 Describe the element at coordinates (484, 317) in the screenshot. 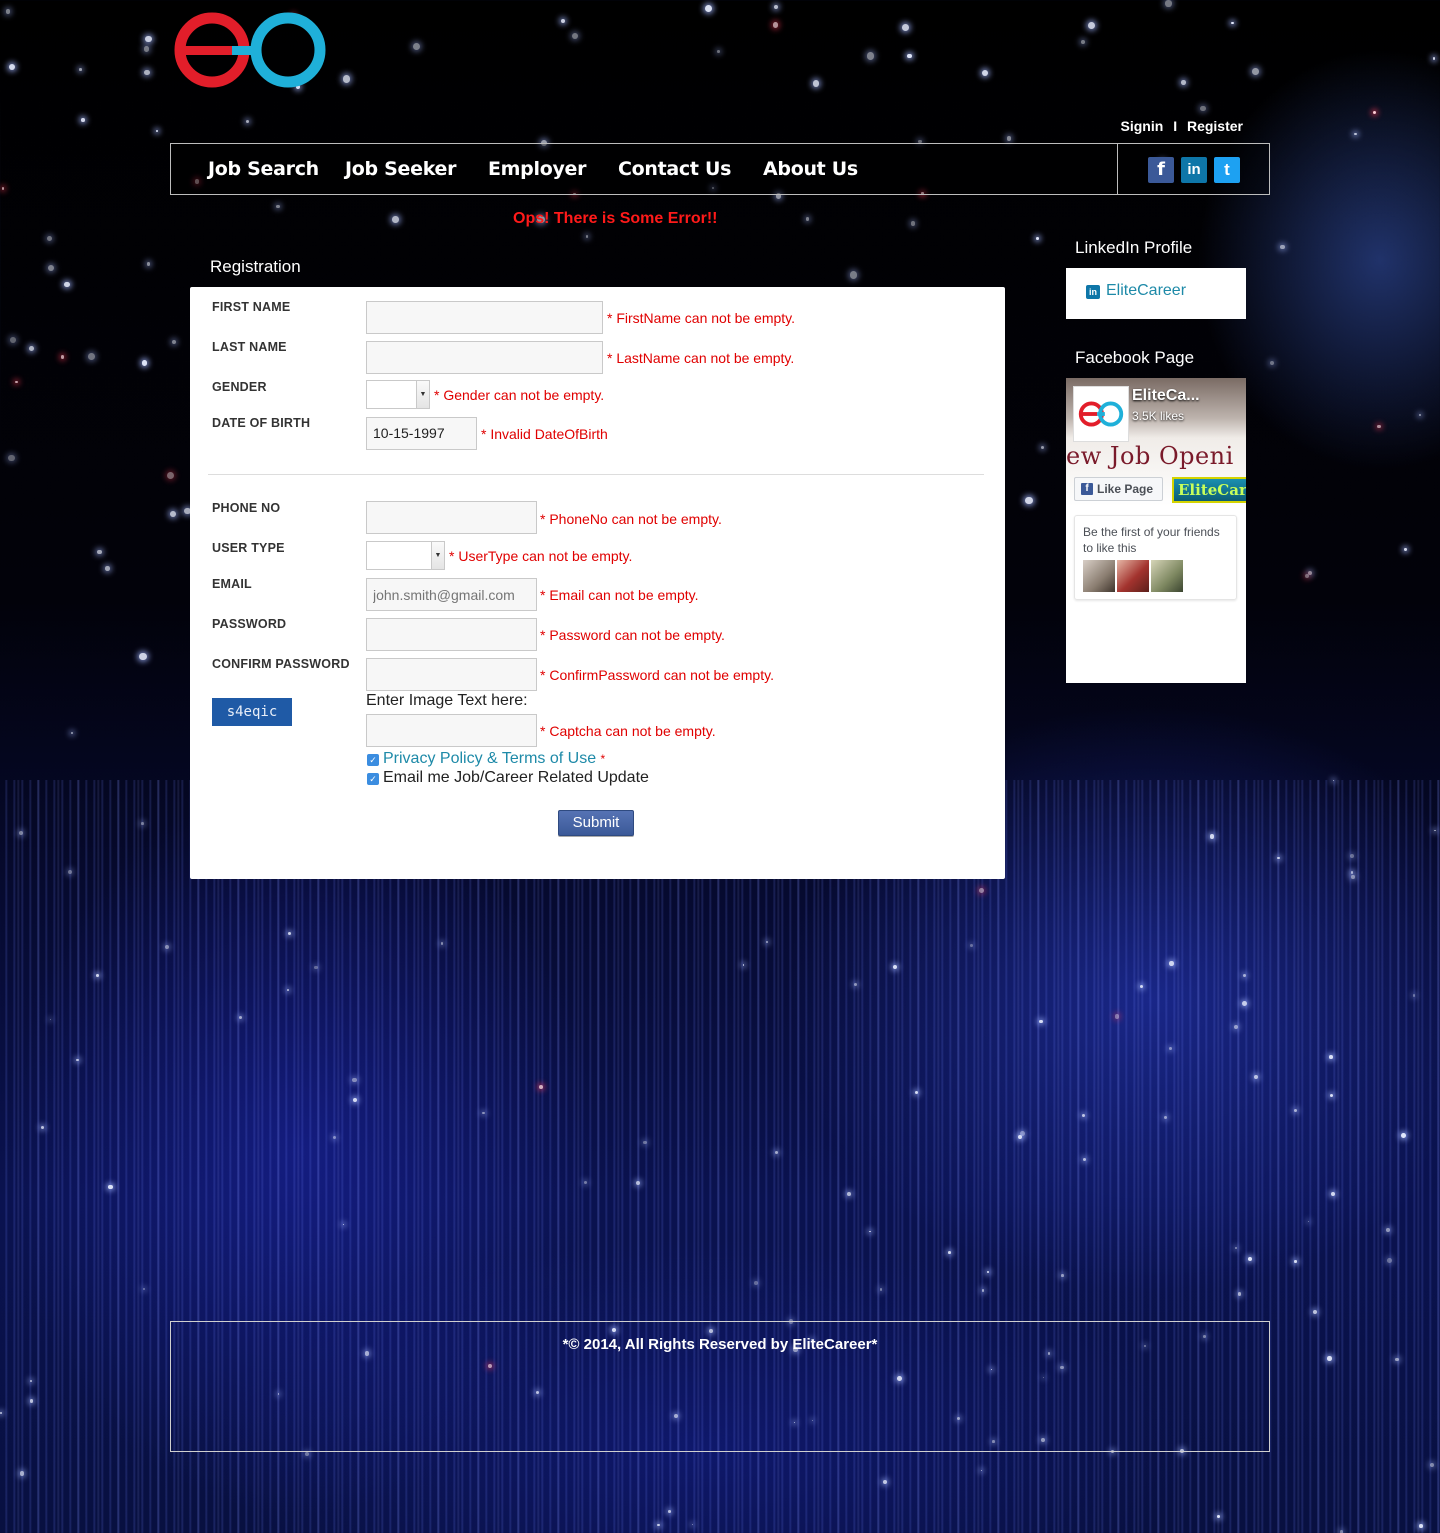

I see `first-name-input` at that location.